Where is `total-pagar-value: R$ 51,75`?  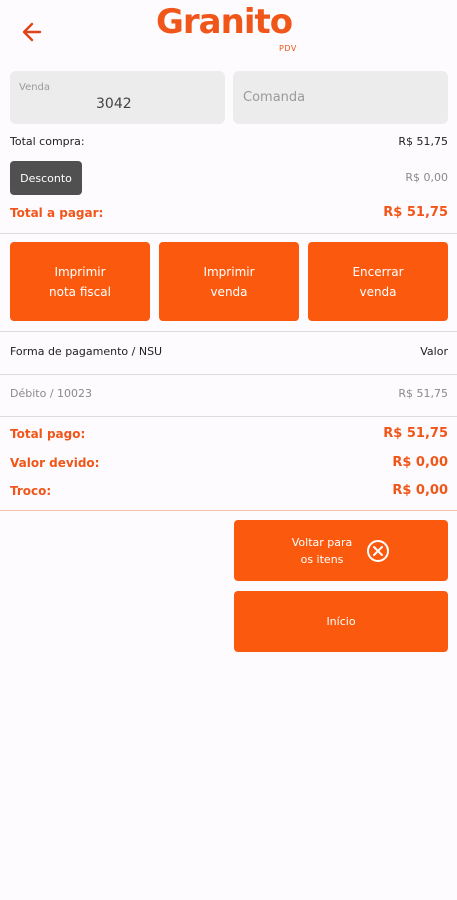
total-pagar-value: R$ 51,75 is located at coordinates (415, 212).